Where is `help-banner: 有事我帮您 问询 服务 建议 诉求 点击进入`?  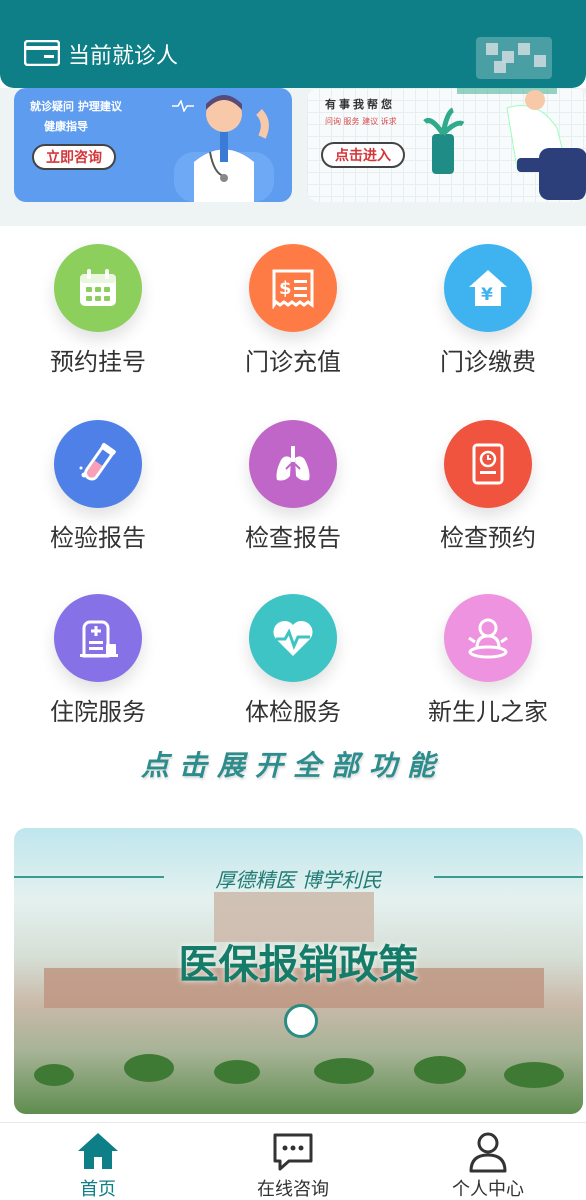 help-banner: 有事我帮您 问询 服务 建议 诉求 点击进入 is located at coordinates (446, 145).